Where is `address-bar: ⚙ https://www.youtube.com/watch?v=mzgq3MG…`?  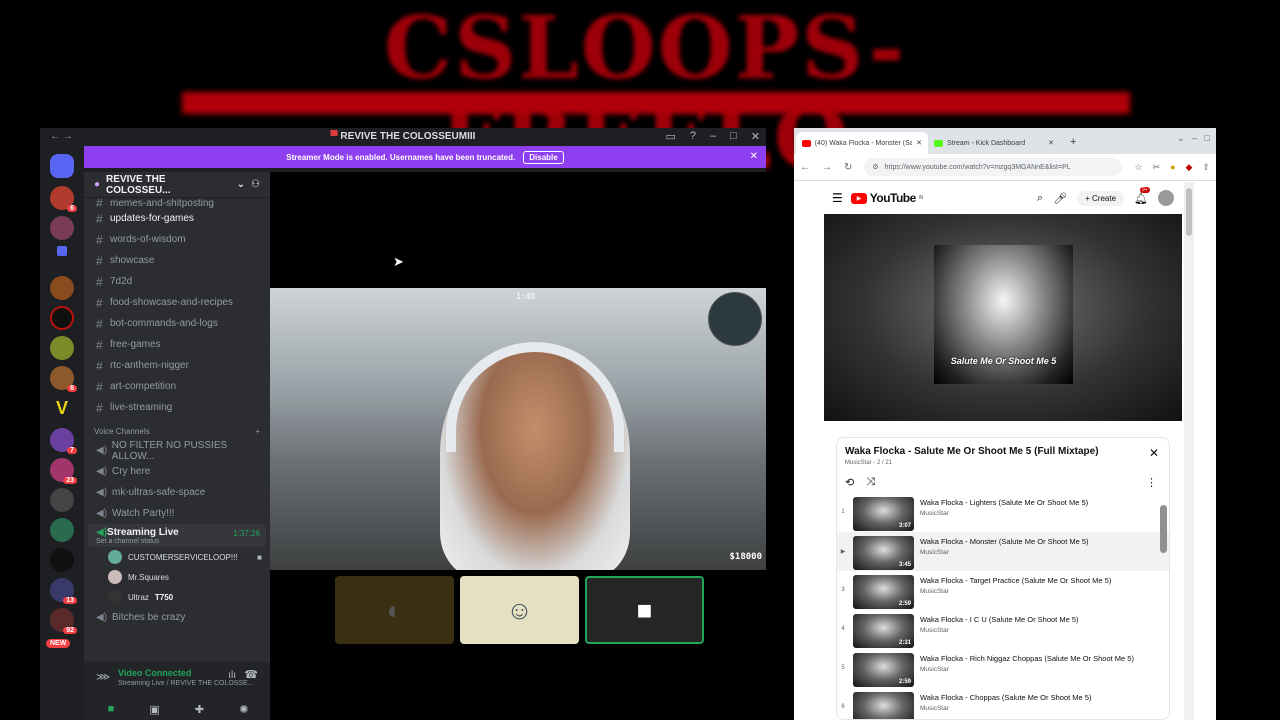 address-bar: ⚙ https://www.youtube.com/watch?v=mzgq3MG… is located at coordinates (993, 167).